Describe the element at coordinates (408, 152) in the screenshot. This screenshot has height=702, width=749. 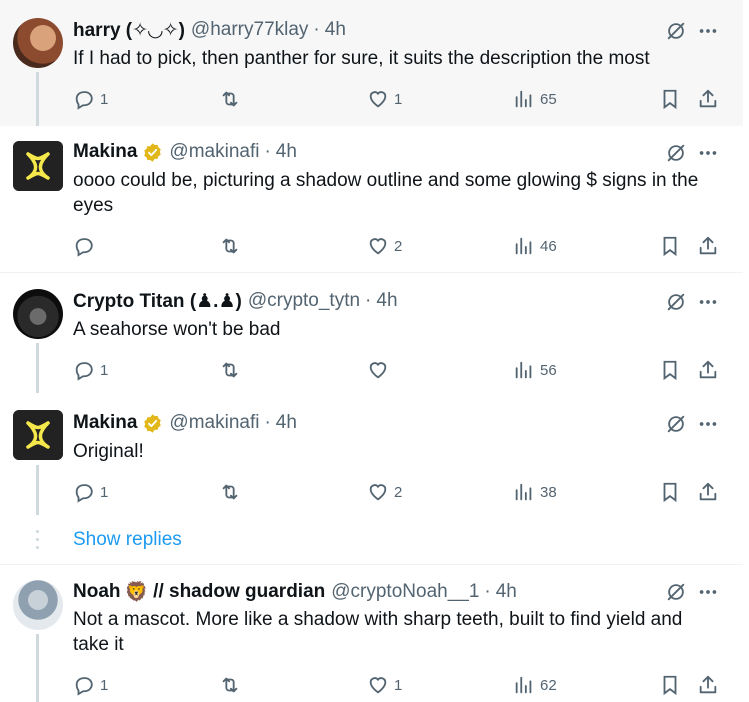
I see `post-header: Makina @makinafi · 4h` at that location.